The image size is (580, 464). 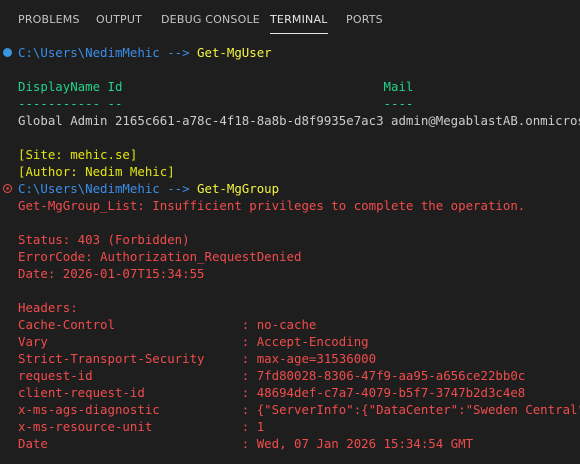 I want to click on prompt-path: C:\Users\NedimMehic -->, so click(x=104, y=52).